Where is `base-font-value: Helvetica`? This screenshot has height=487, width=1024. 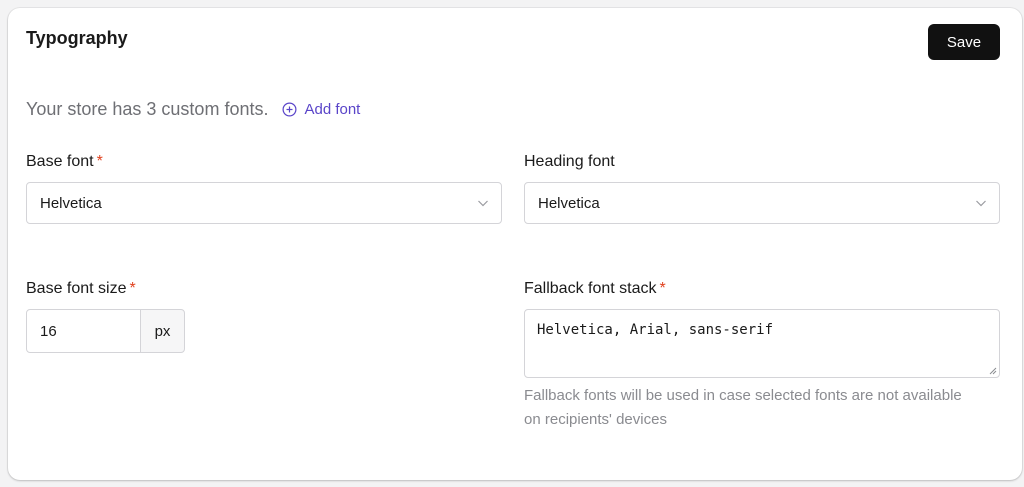 base-font-value: Helvetica is located at coordinates (71, 203).